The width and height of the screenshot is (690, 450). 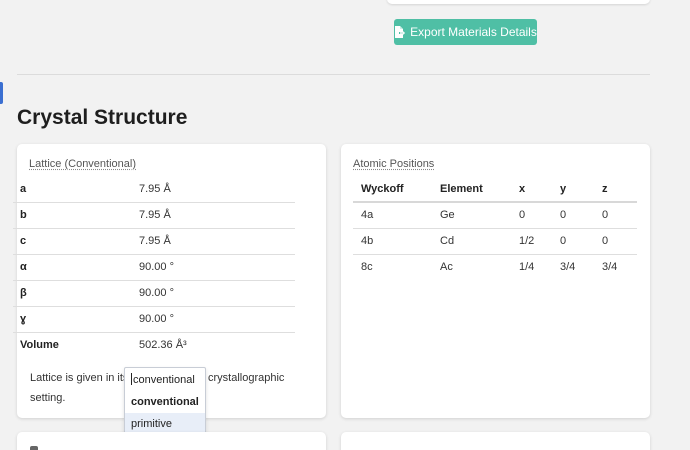 I want to click on table-row: a 7.95 Å, so click(x=154, y=189).